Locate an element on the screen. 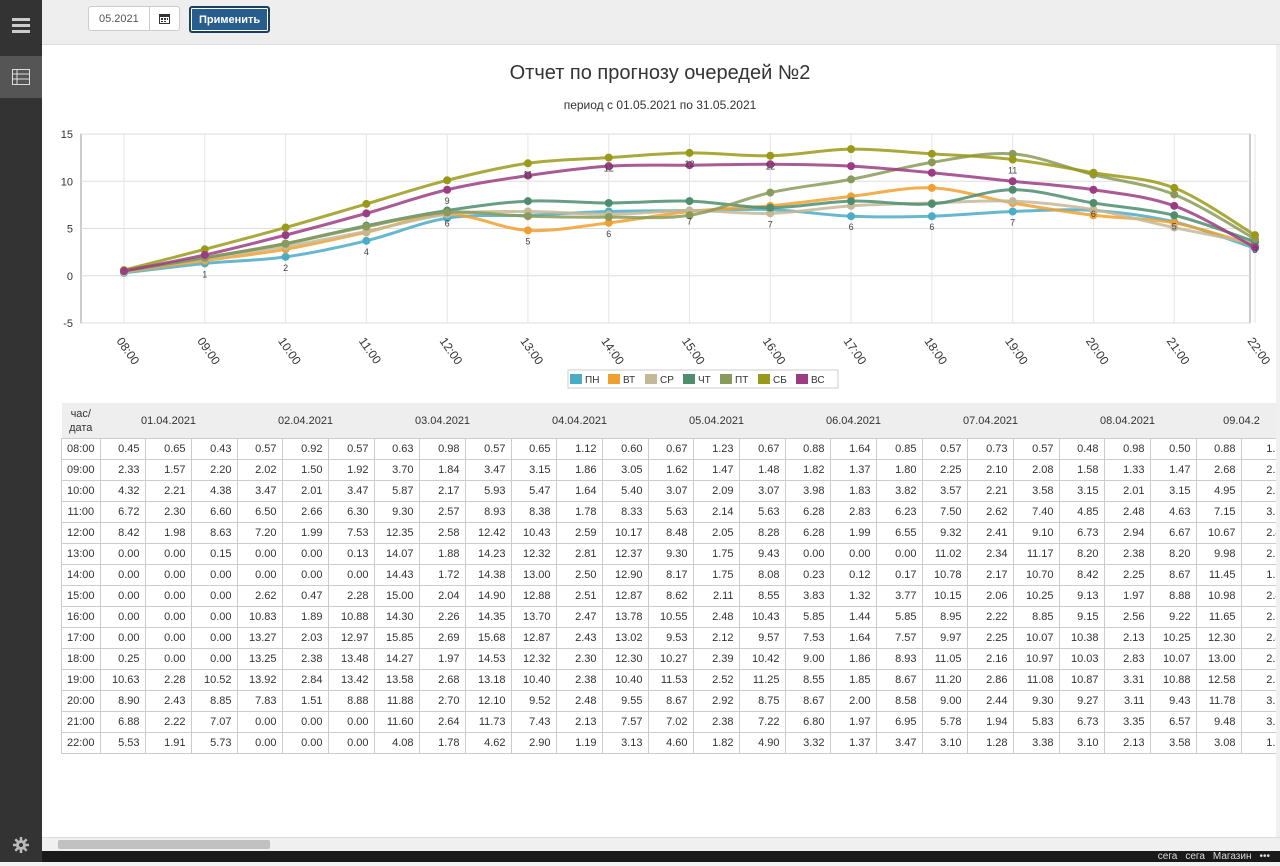 The image size is (1280, 866). value-cell: 10.40 is located at coordinates (533, 680).